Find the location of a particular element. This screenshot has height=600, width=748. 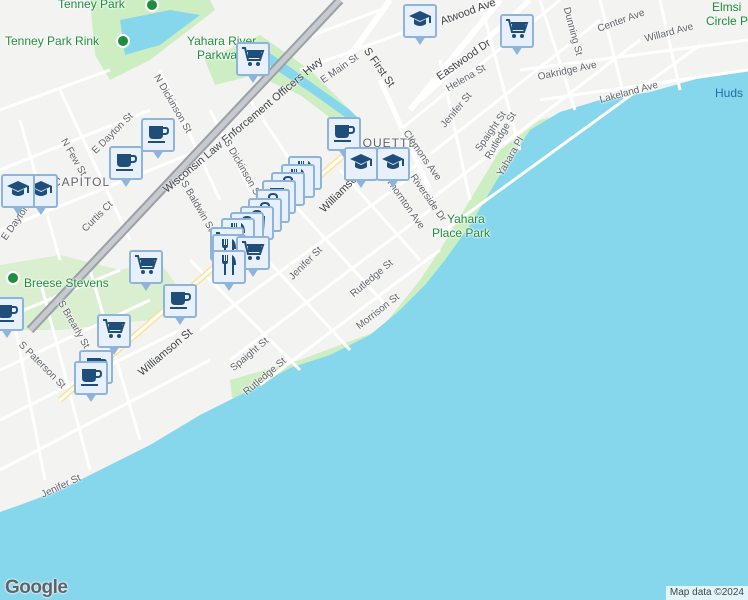

map-attribution: Map data ©2024 is located at coordinates (706, 593).